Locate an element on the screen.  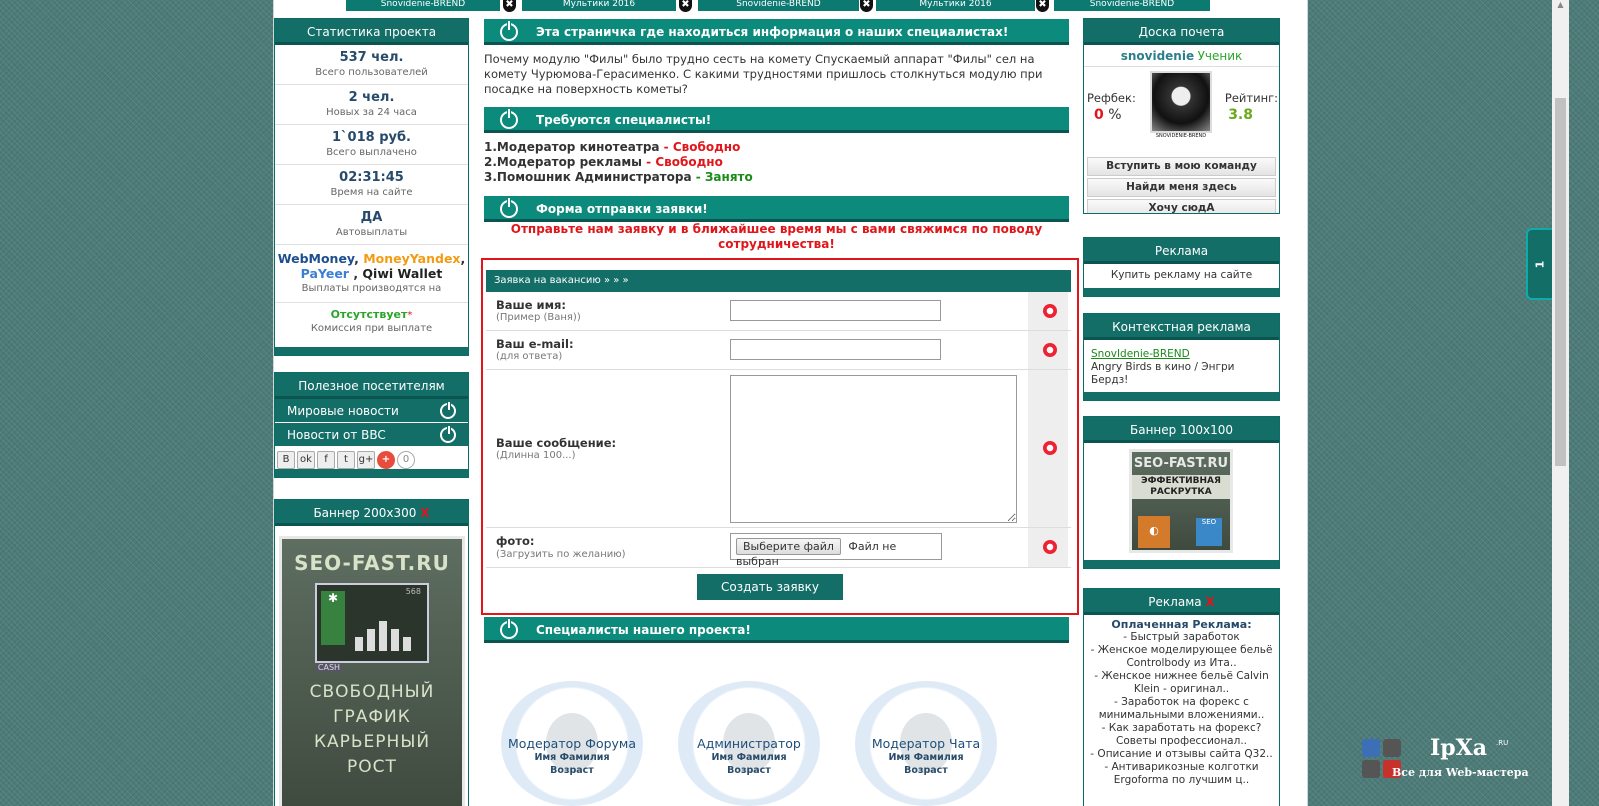
refbek-value-row: 0 % is located at coordinates (1108, 115).